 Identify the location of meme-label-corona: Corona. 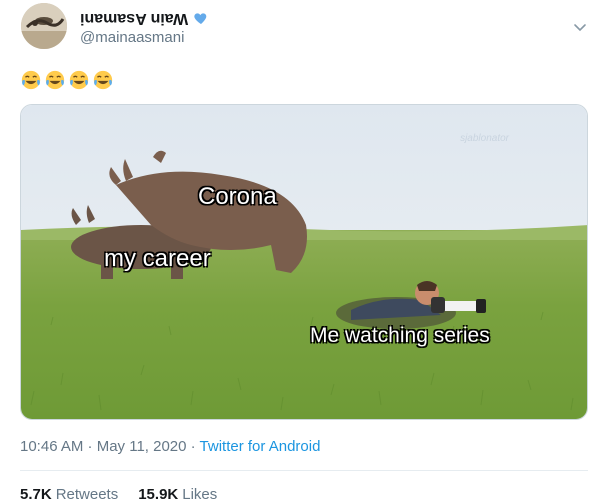
(237, 196).